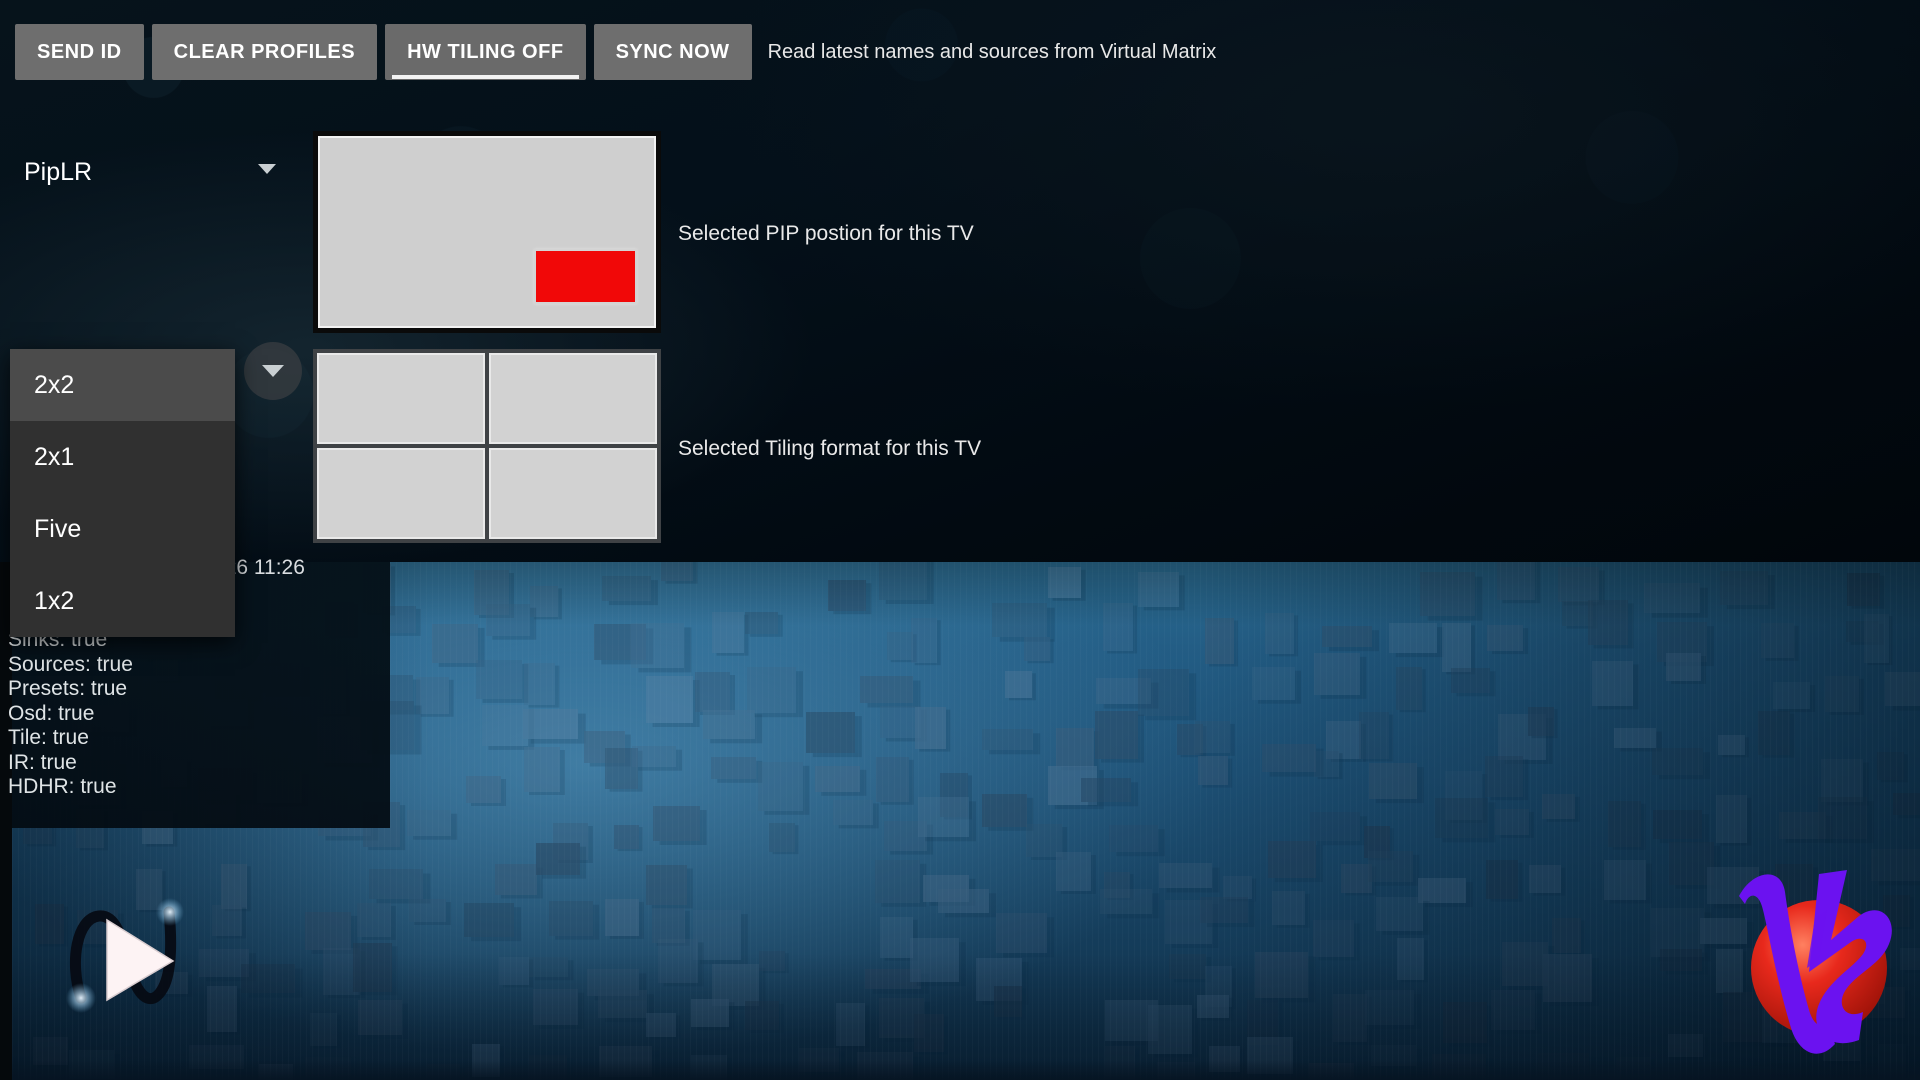  What do you see at coordinates (79, 52) in the screenshot?
I see `send-id-button: SEND ID` at bounding box center [79, 52].